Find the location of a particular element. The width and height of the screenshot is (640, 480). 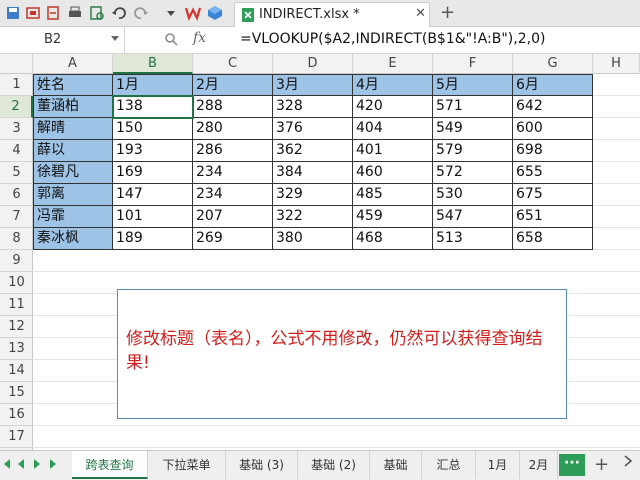

name-cell: 郭离 is located at coordinates (73, 195).